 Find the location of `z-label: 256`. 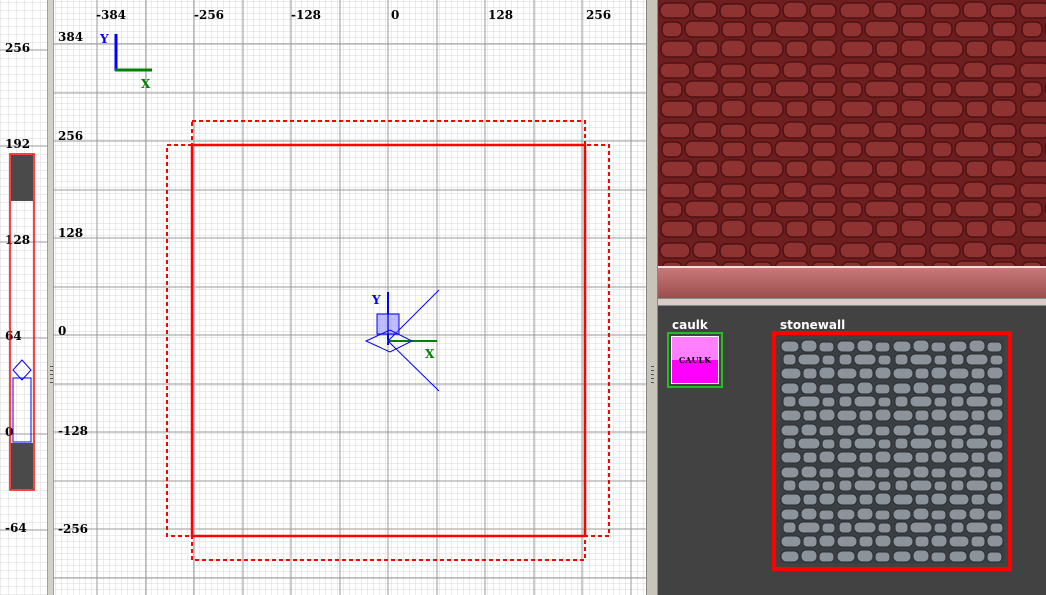

z-label: 256 is located at coordinates (17, 48).